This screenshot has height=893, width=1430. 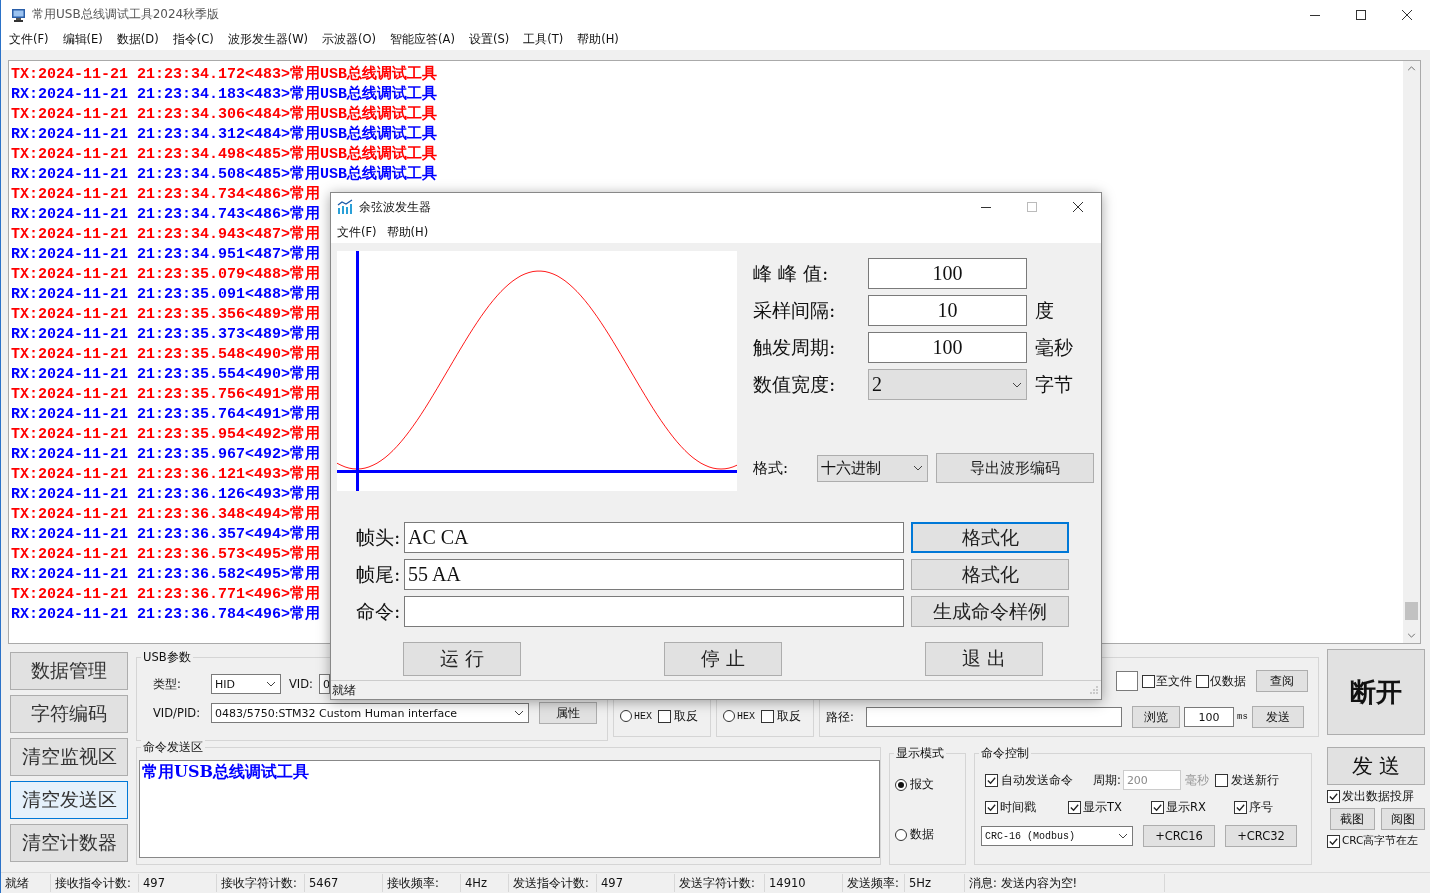 What do you see at coordinates (224, 174) in the screenshot?
I see `log-line: RX:2024-11-21 21:23:34.508<485>常用USB总线调试工具` at bounding box center [224, 174].